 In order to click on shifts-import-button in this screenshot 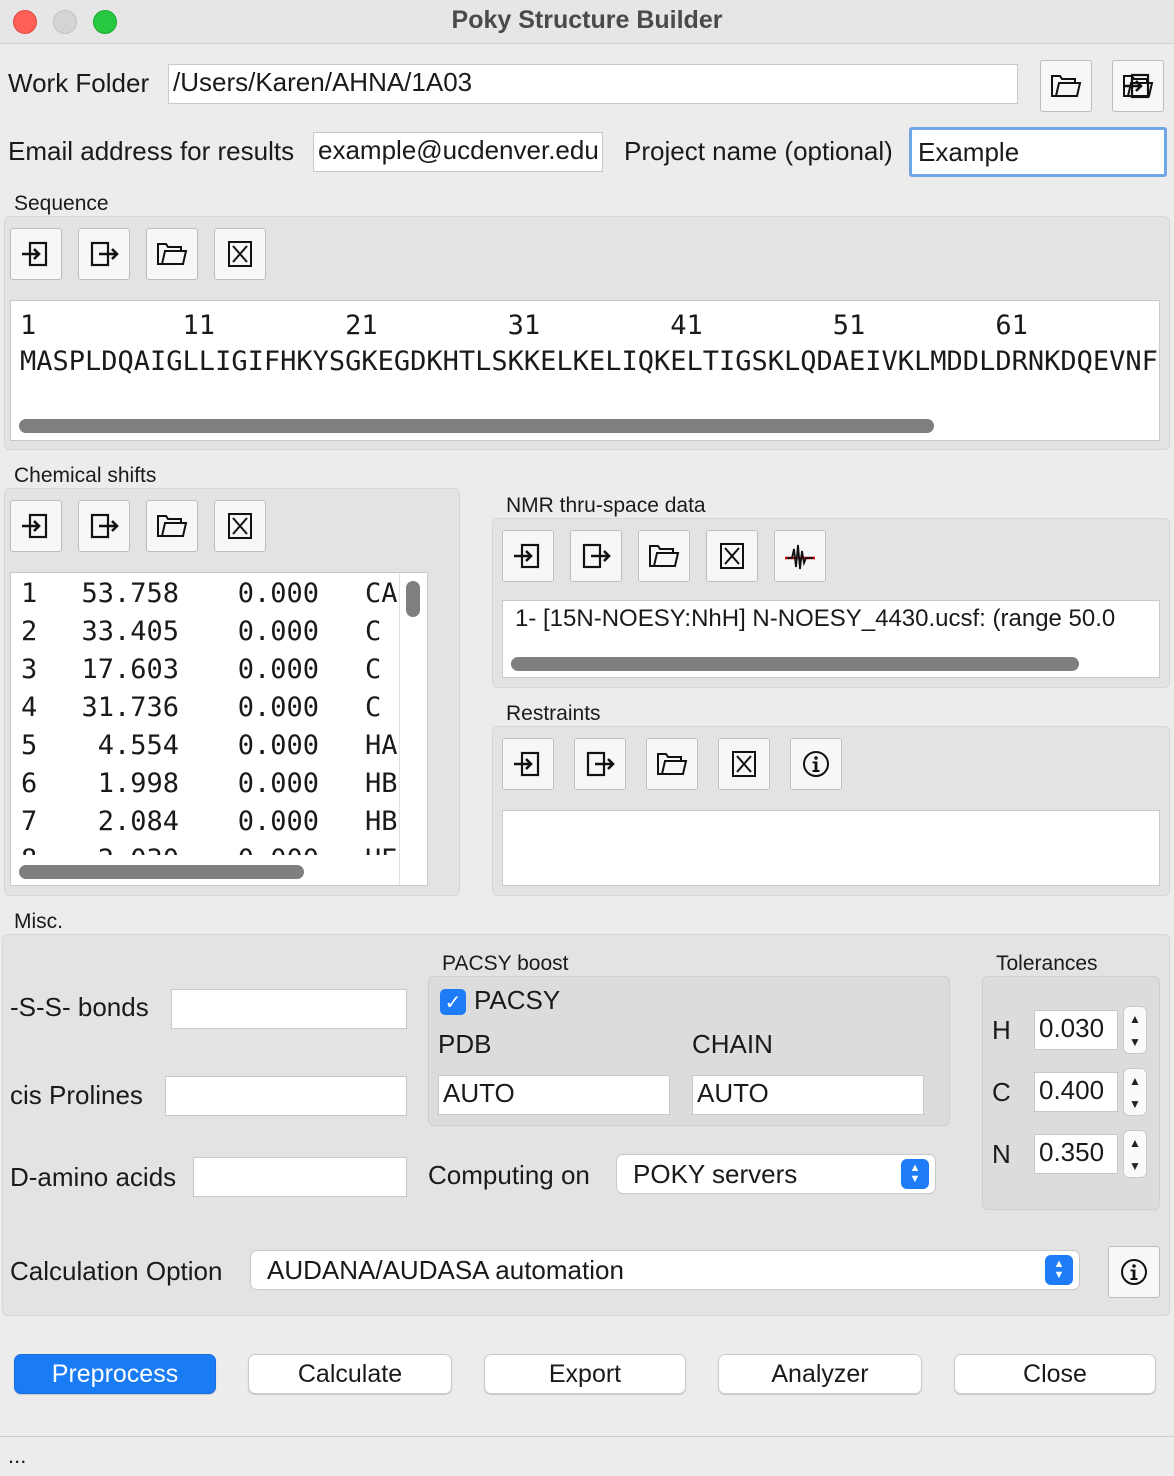, I will do `click(36, 526)`.